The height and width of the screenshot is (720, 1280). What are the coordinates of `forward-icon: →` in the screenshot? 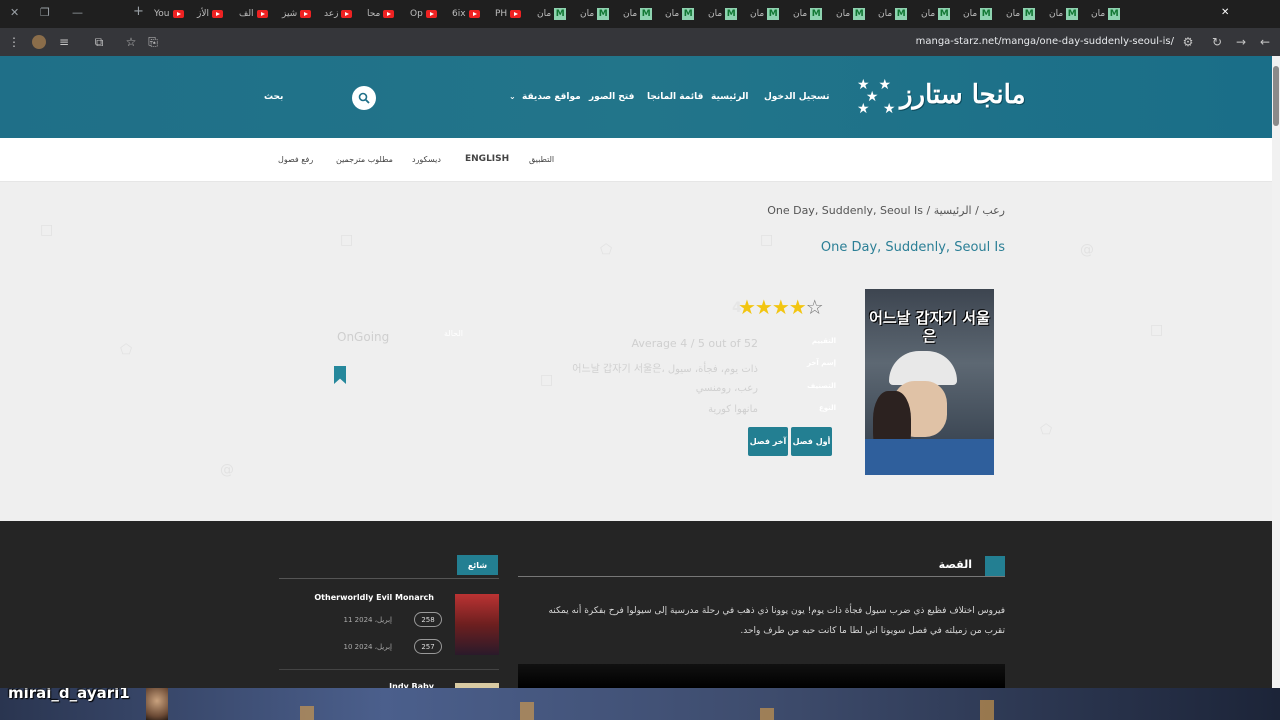 It's located at (1241, 42).